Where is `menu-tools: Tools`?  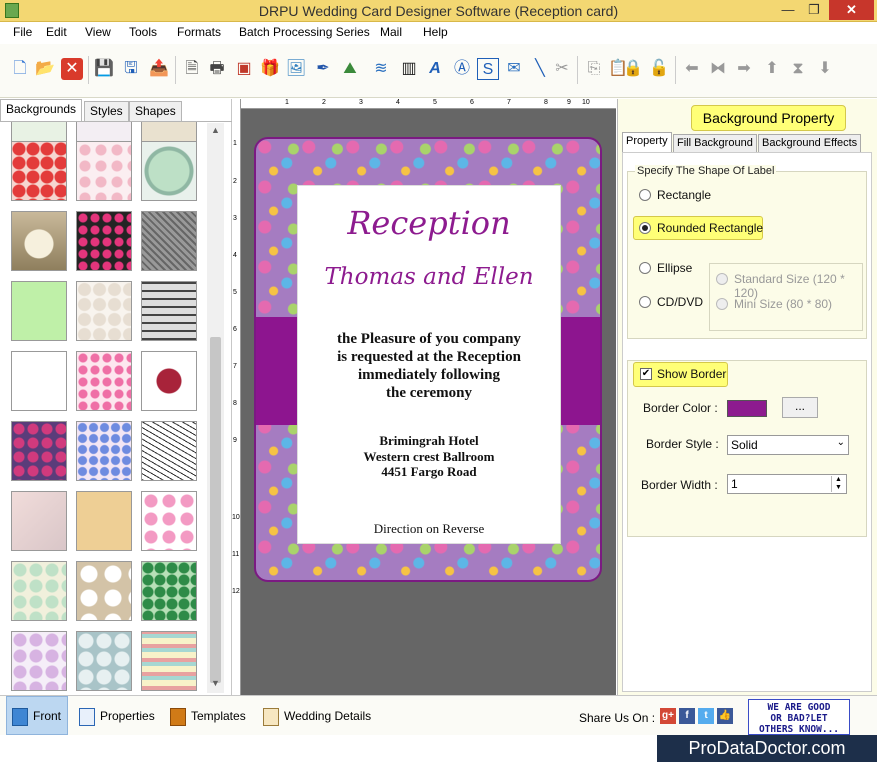 menu-tools: Tools is located at coordinates (143, 32).